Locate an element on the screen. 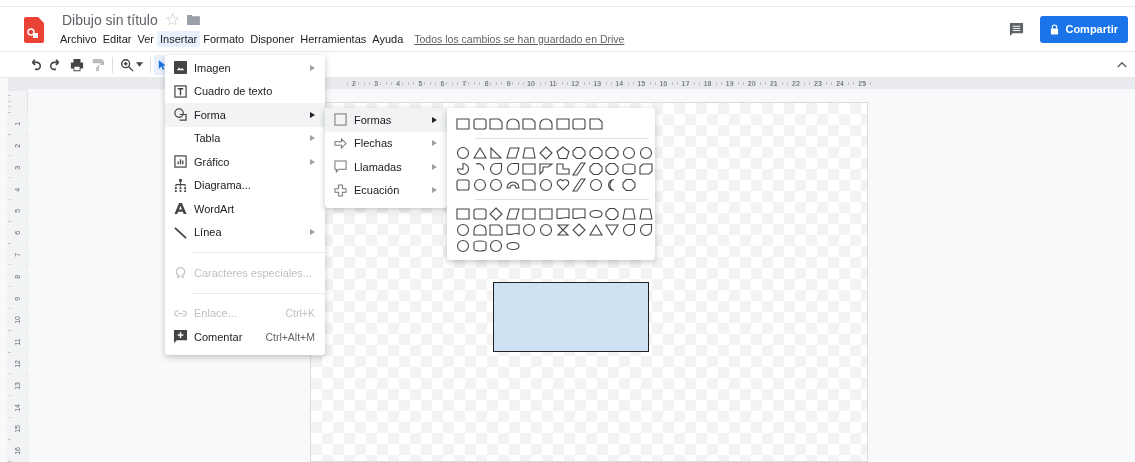 This screenshot has height=462, width=1135. share-button: Compartir is located at coordinates (1084, 29).